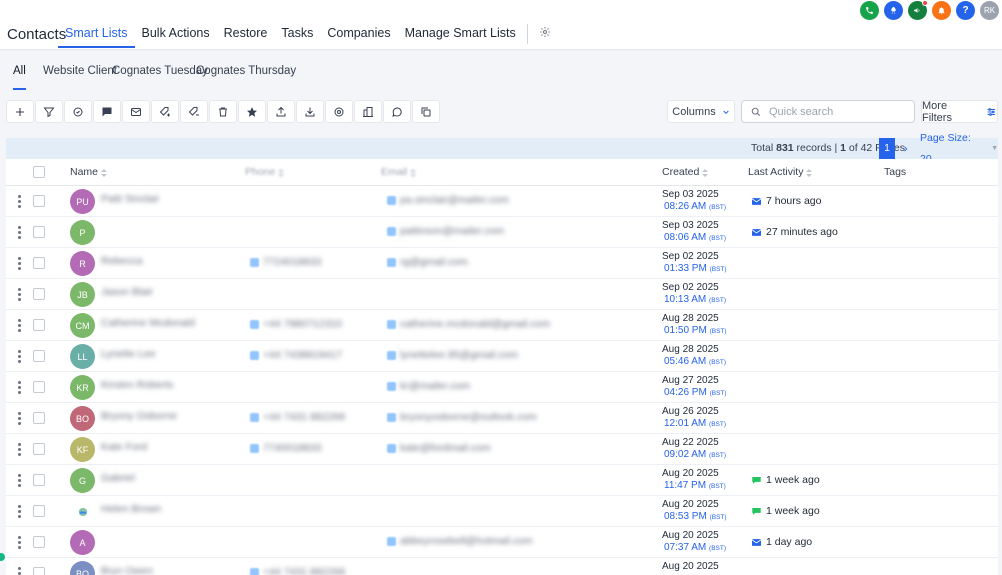 This screenshot has width=1002, height=575. Describe the element at coordinates (502, 294) in the screenshot. I see `table-row: JB Jason Blair Sep 02 2025 10:13 AM (BST)` at that location.